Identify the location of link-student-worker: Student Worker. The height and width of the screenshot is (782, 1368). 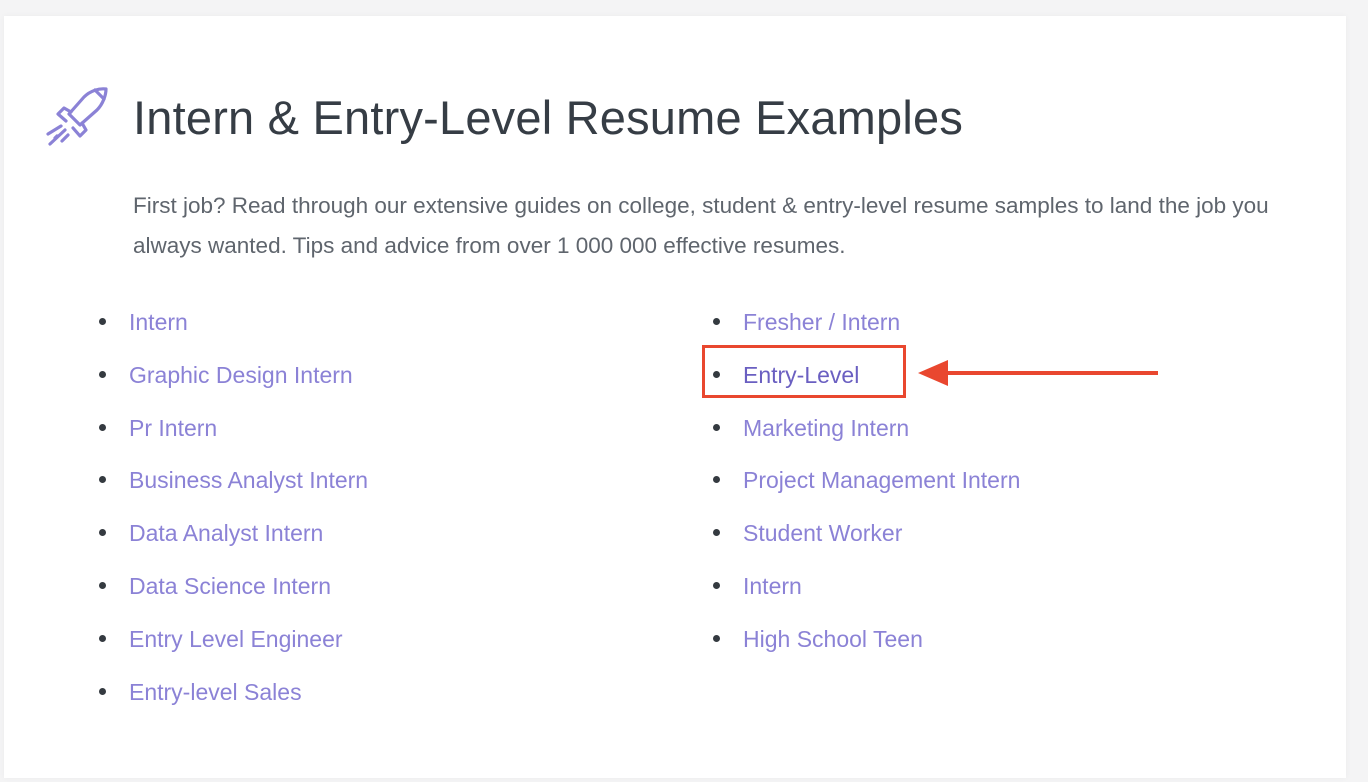
(822, 533).